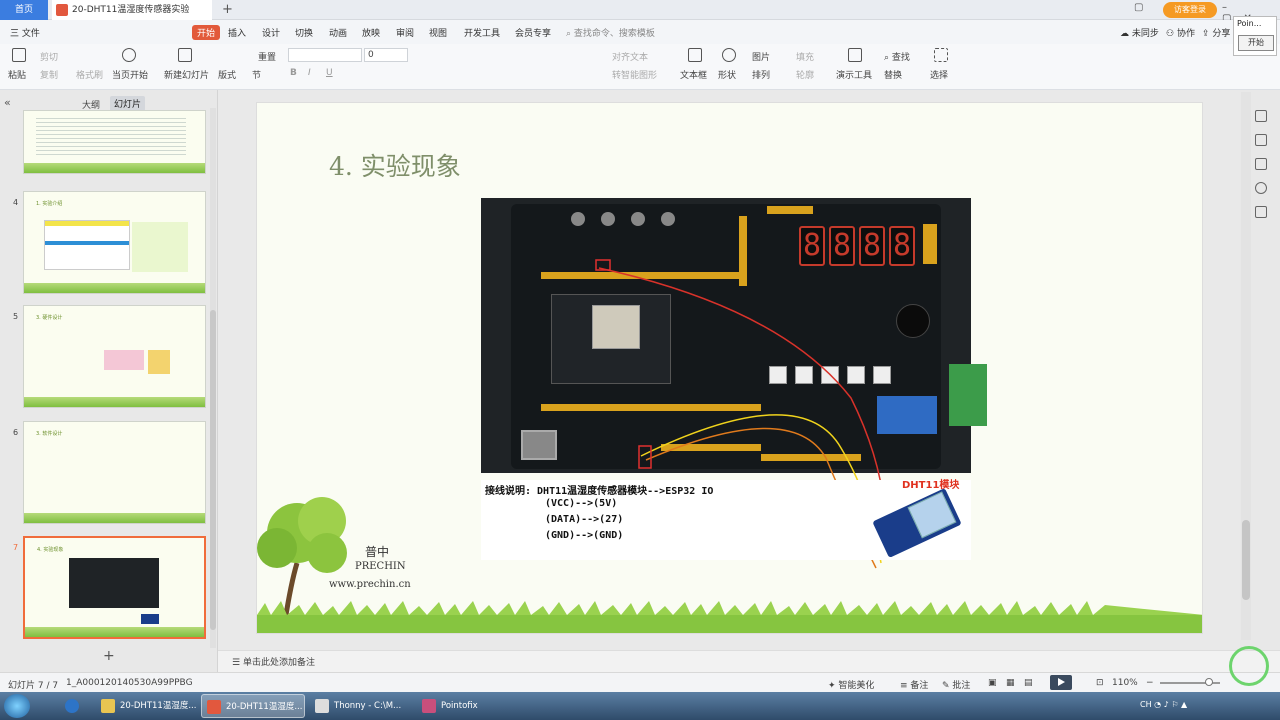 The width and height of the screenshot is (1280, 720). What do you see at coordinates (1261, 188) in the screenshot?
I see `help-icon` at bounding box center [1261, 188].